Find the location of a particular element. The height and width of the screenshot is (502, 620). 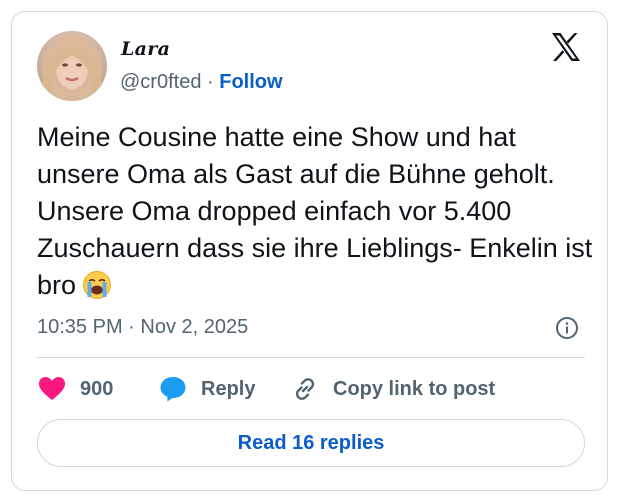

info-icon is located at coordinates (567, 328).